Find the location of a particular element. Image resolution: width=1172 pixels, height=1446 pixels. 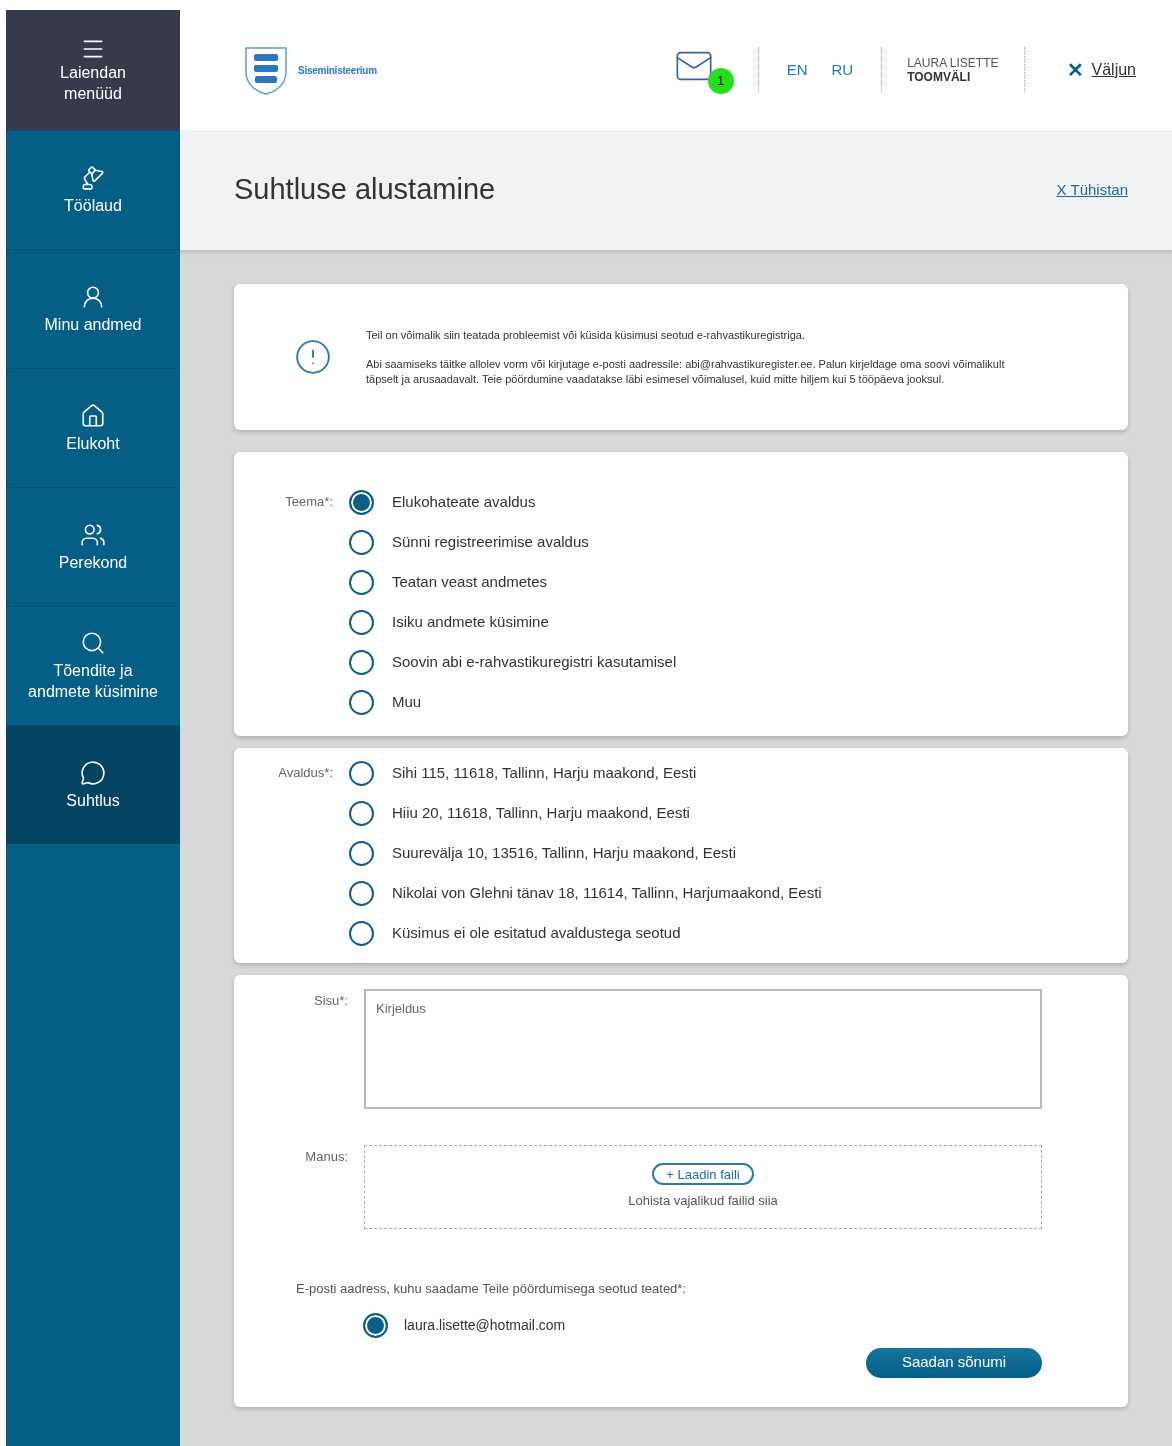

menu-button: Laiendan menüüd is located at coordinates (93, 70).